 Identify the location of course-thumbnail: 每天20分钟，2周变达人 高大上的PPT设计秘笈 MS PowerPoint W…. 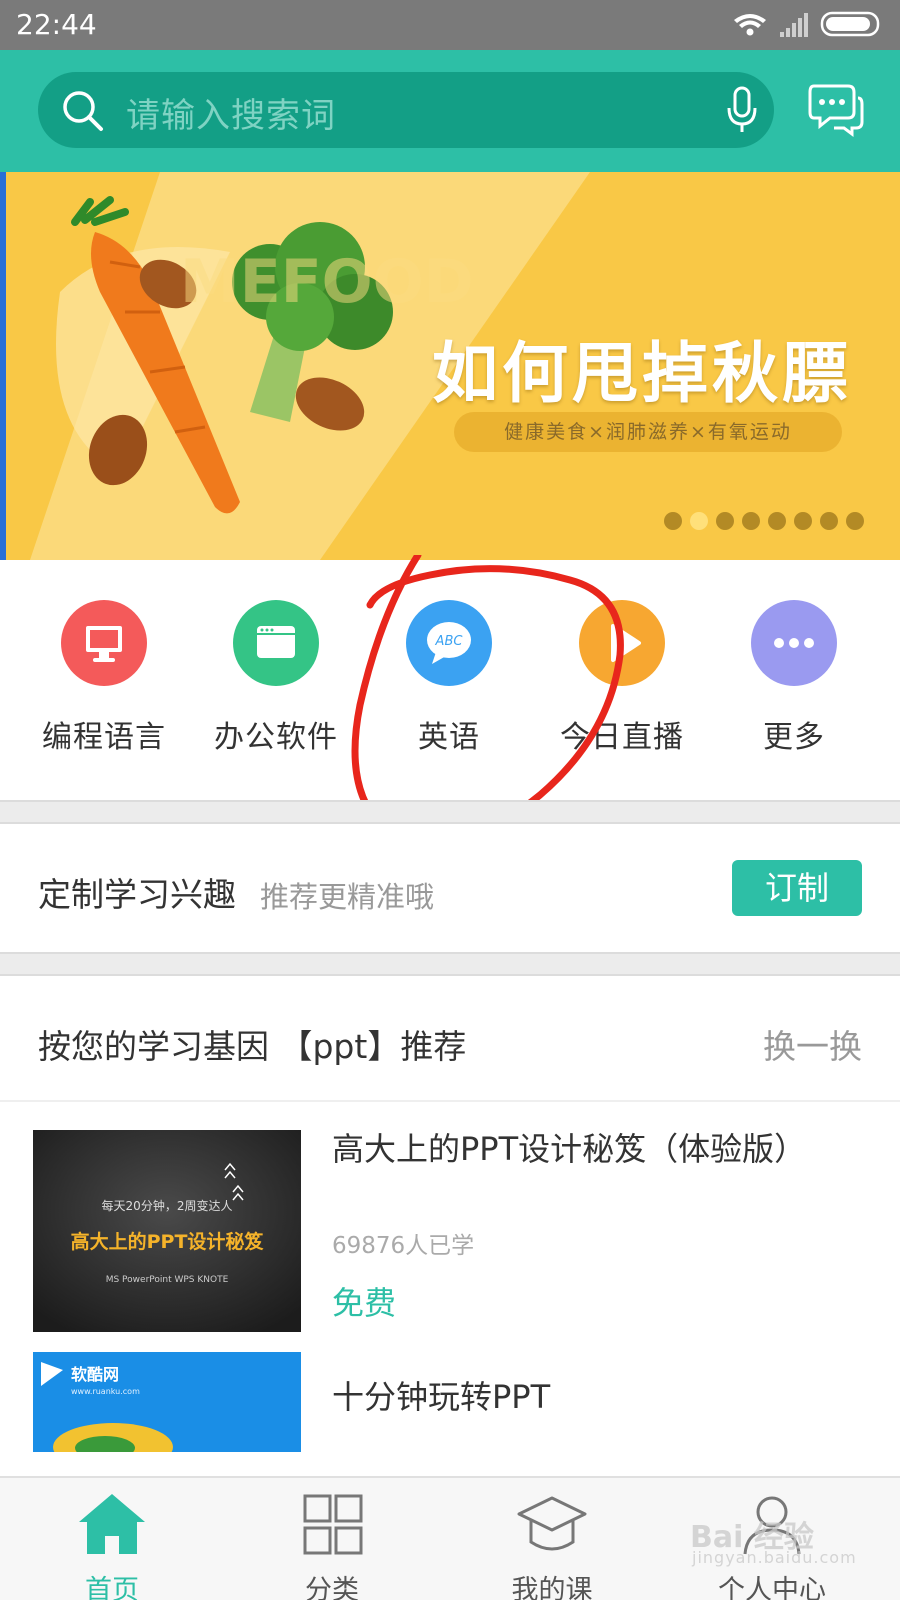
(167, 1231).